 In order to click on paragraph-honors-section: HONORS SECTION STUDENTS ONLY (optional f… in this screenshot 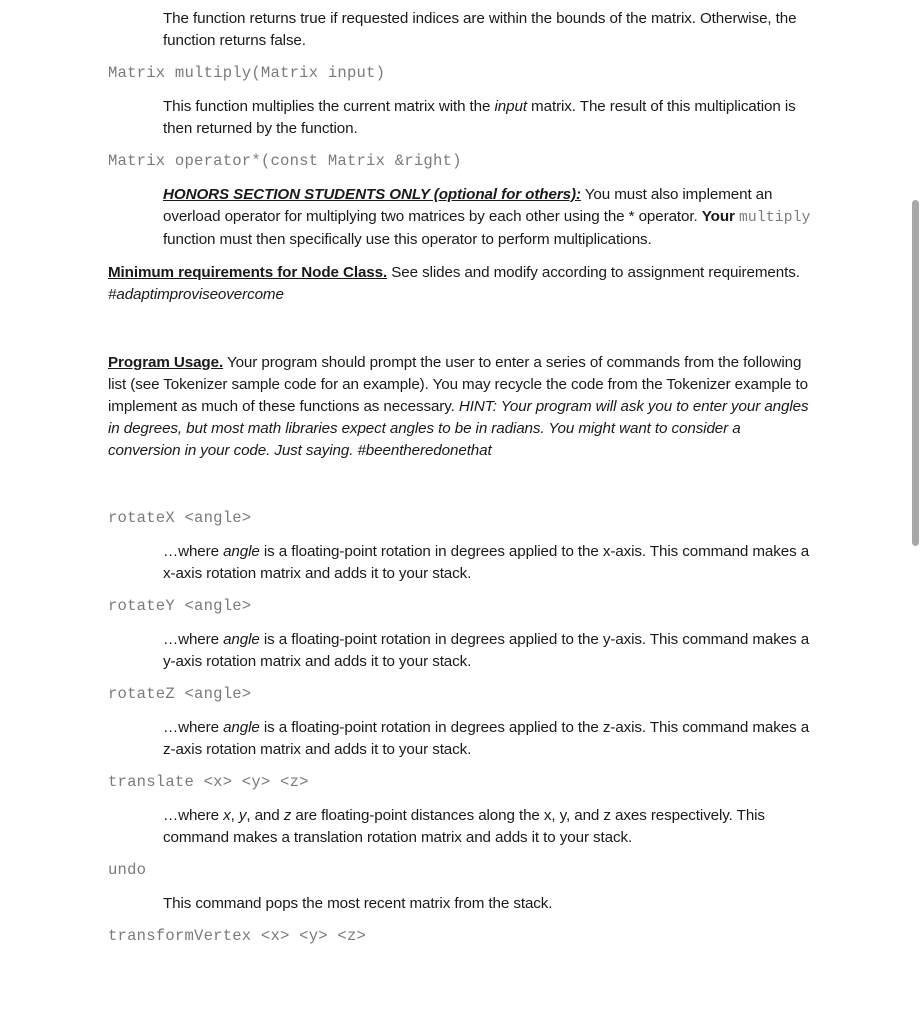, I will do `click(487, 217)`.